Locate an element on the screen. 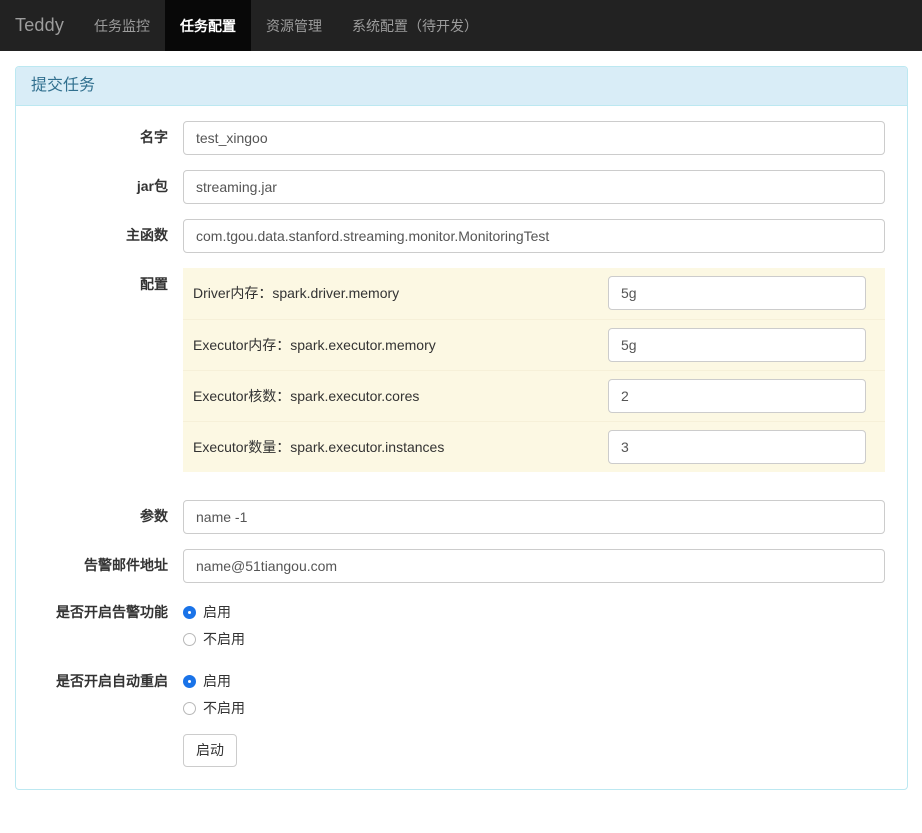 This screenshot has height=833, width=922. label-jar: jar包 is located at coordinates (152, 185).